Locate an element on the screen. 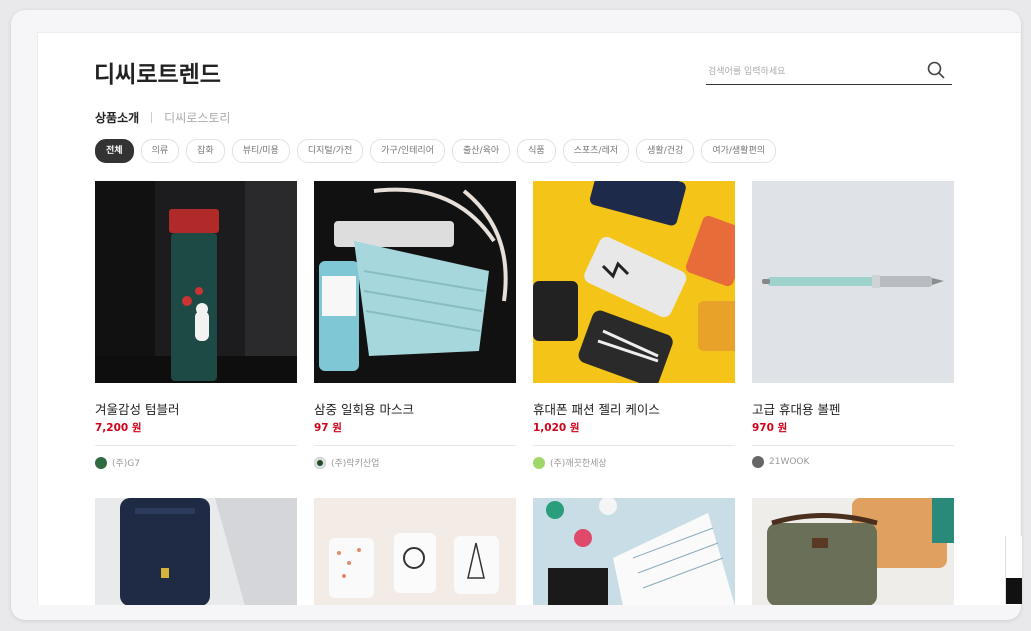 The width and height of the screenshot is (1031, 631). product-price: 97 원 is located at coordinates (328, 428).